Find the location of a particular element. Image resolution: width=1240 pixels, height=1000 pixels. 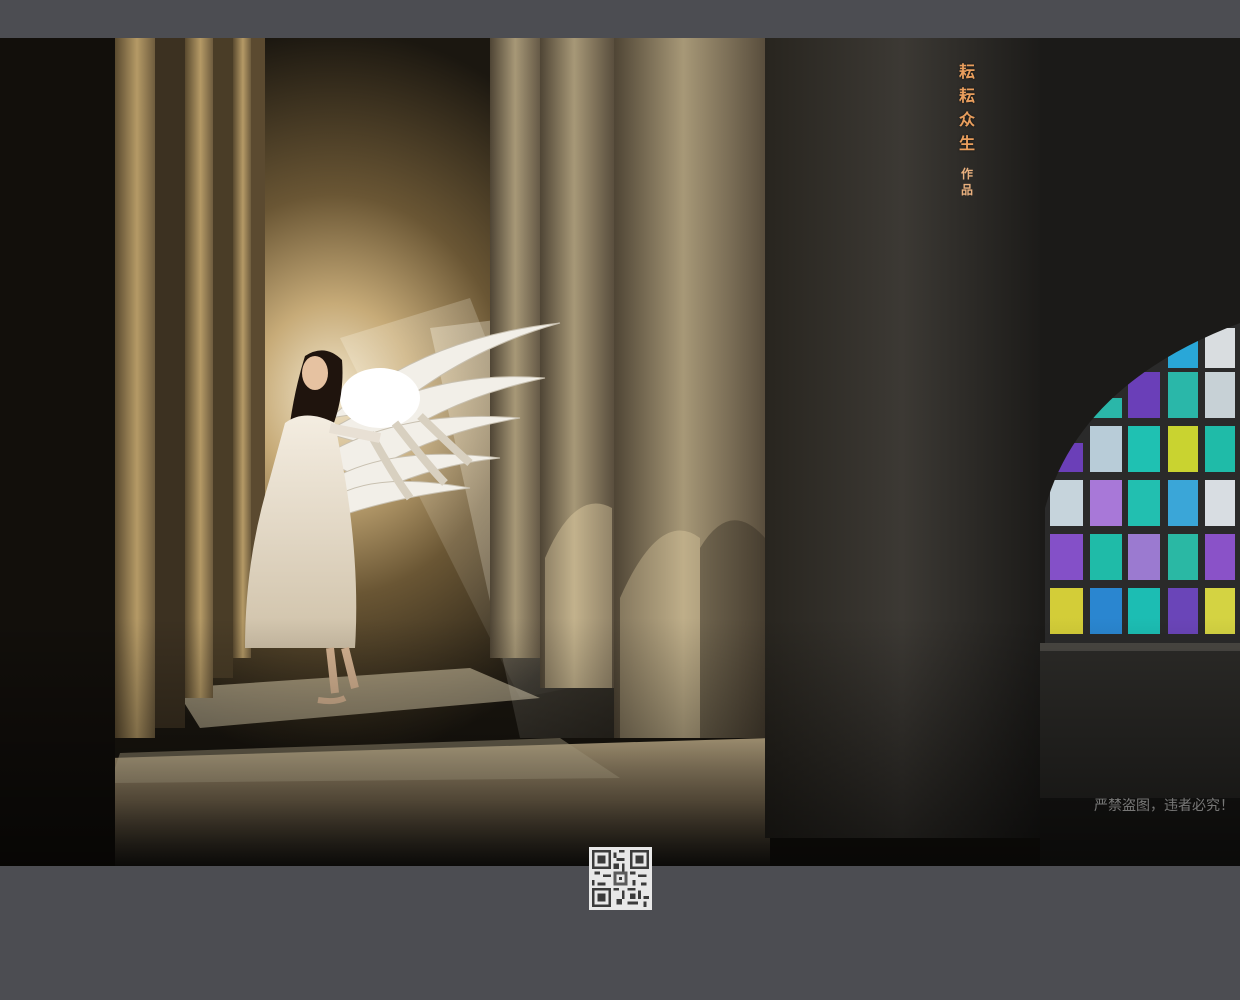

copyright-watermark: 严禁盗图，违者必究！ is located at coordinates (1164, 806).